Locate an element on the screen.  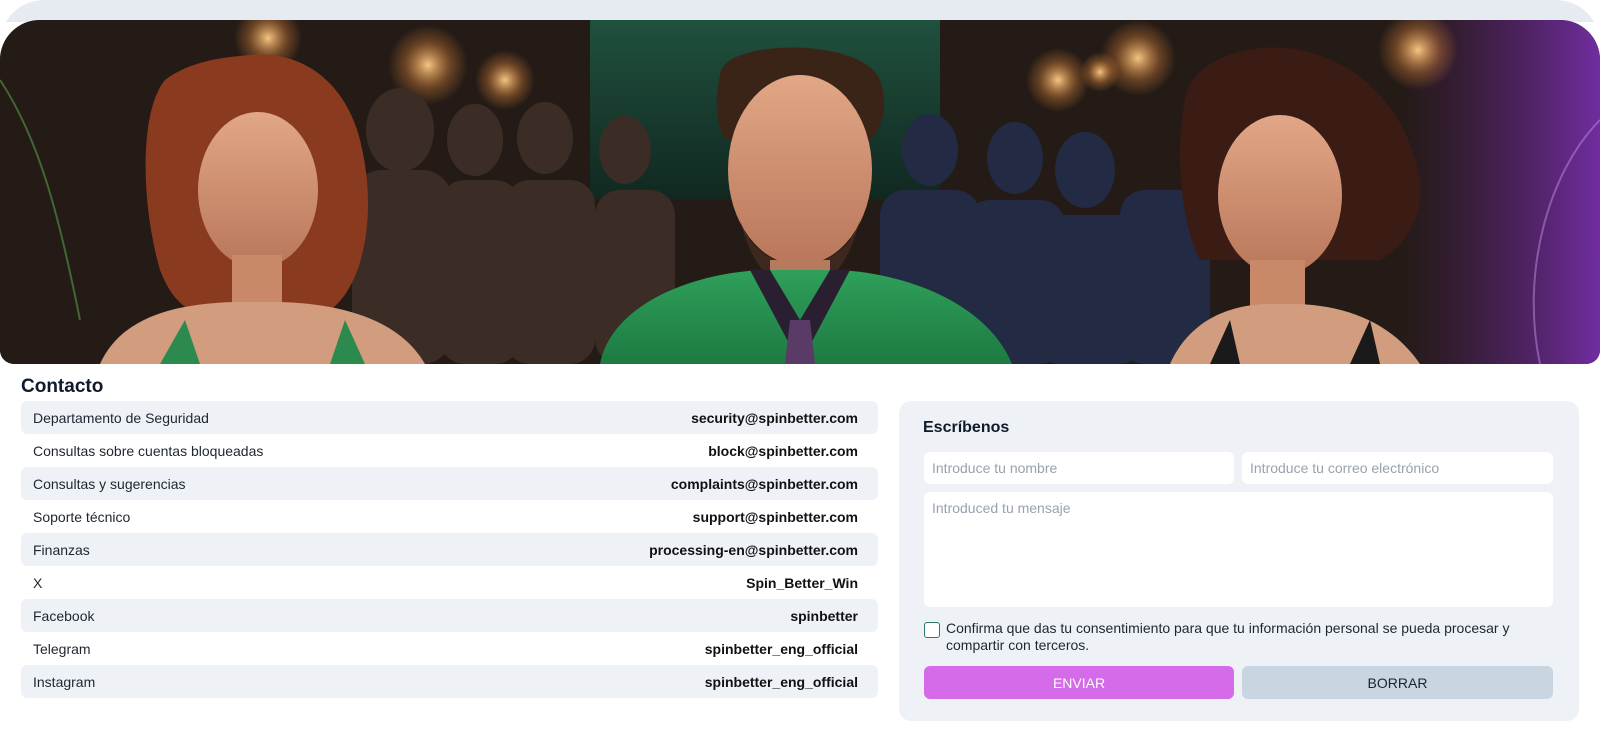
contact-row: Telegram spinbetter_eng_official is located at coordinates (449, 648).